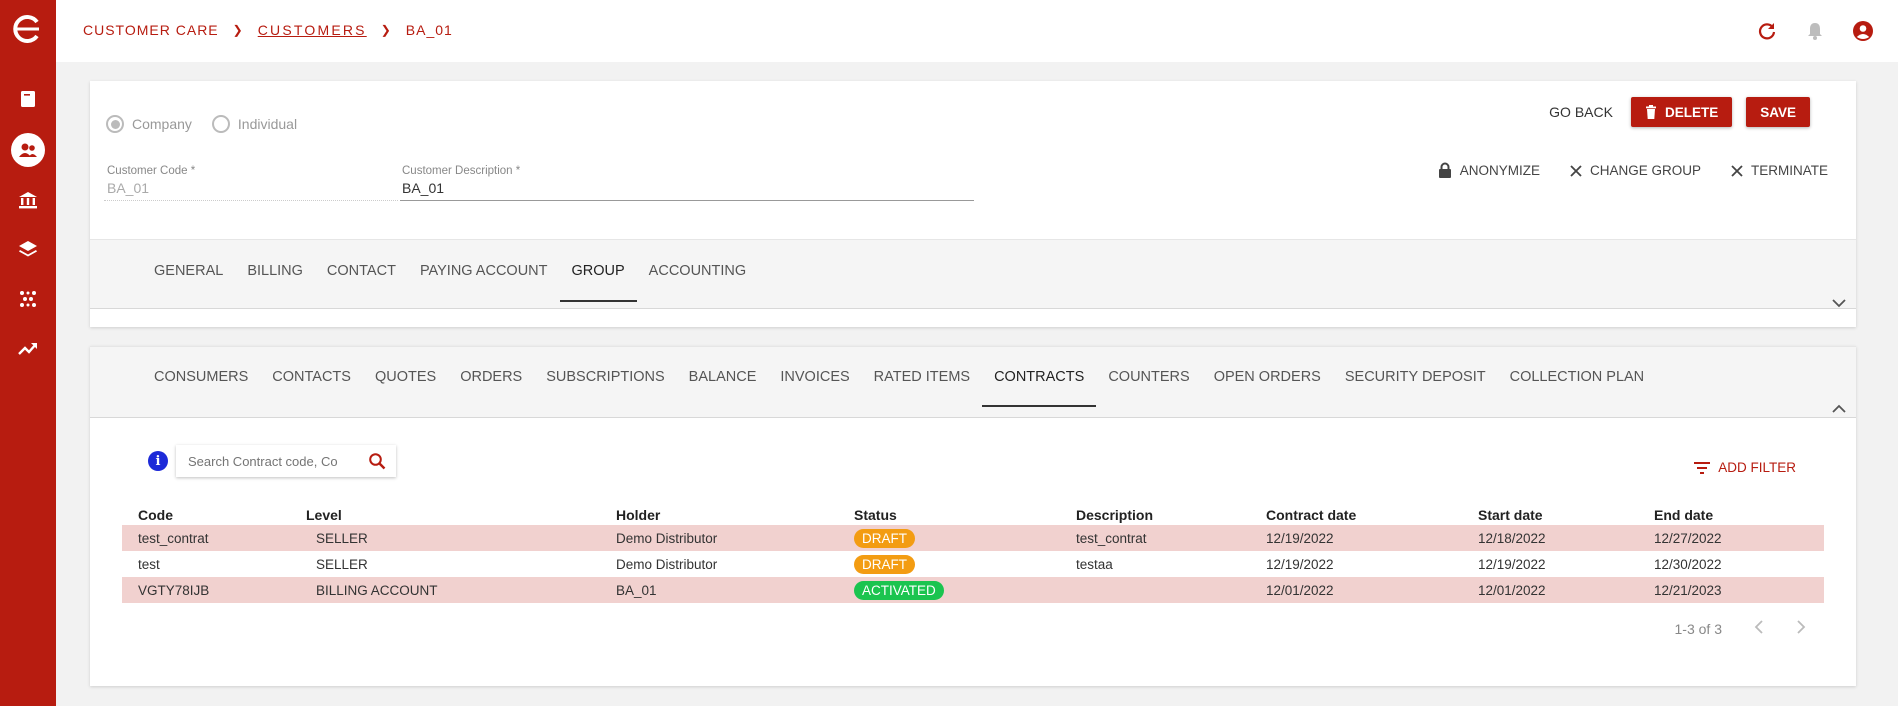 The image size is (1898, 706). Describe the element at coordinates (1739, 538) in the screenshot. I see `cell-end-date: 12/27/2022` at that location.